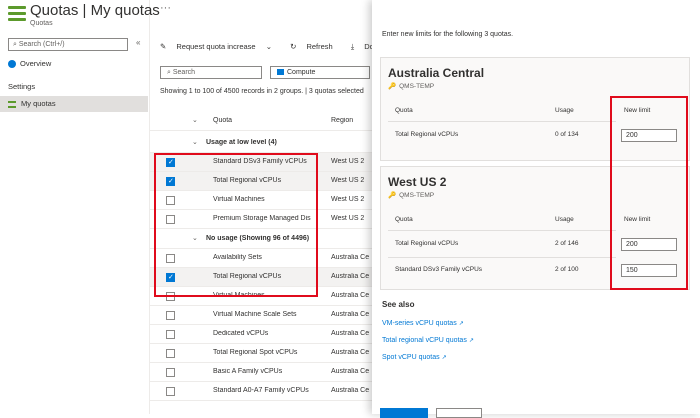 Image resolution: width=700 pixels, height=418 pixels. Describe the element at coordinates (280, 72) in the screenshot. I see `compute-icon` at that location.